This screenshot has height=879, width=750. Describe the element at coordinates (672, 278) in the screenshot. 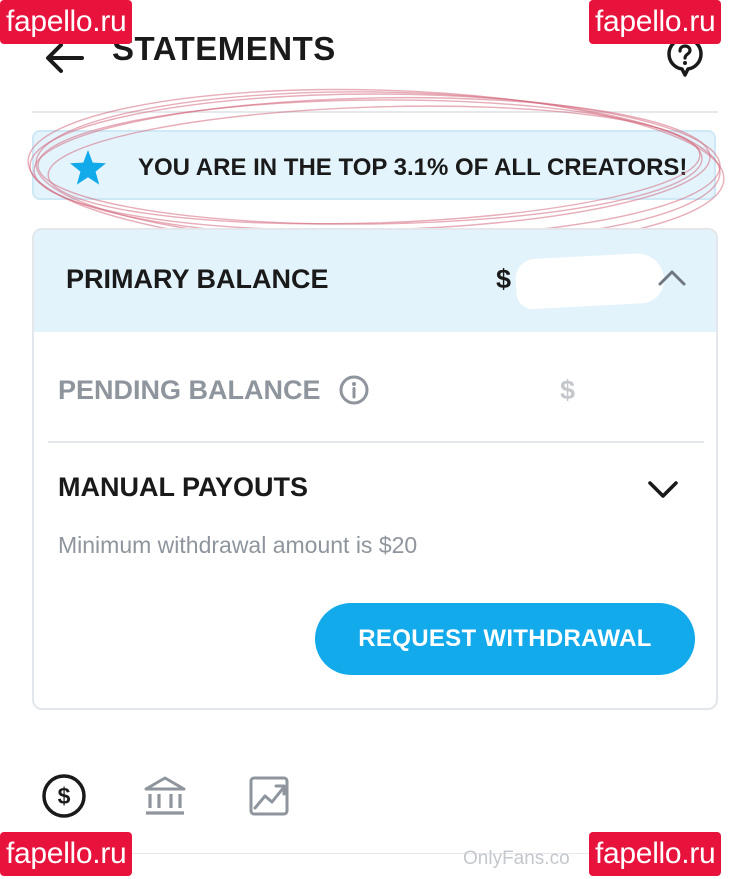

I see `chevron-up-icon` at that location.